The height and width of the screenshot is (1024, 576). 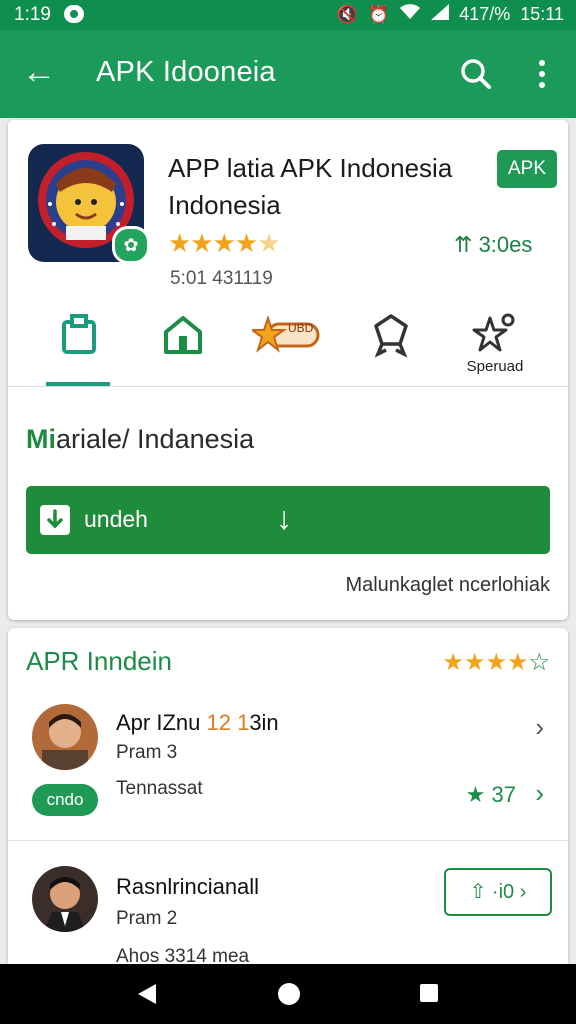 What do you see at coordinates (186, 72) in the screenshot?
I see `app-bar-title: APK Idooneia` at bounding box center [186, 72].